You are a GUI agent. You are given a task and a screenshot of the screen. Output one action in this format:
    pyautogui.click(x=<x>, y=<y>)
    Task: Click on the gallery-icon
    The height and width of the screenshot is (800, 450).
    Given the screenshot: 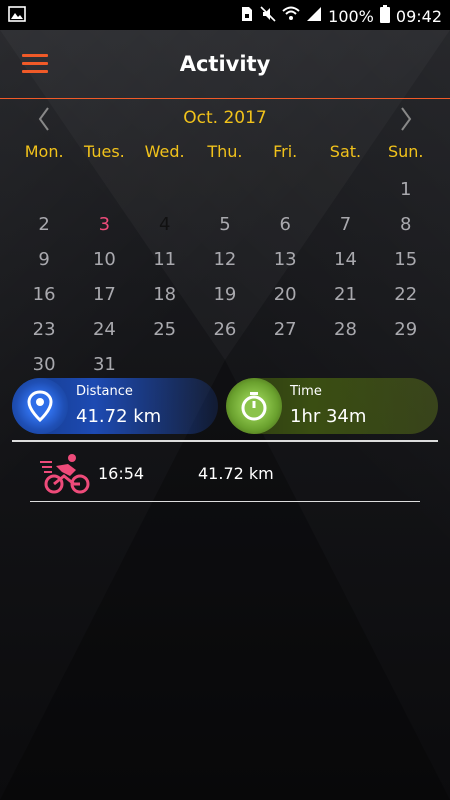 What is the action you would take?
    pyautogui.click(x=17, y=16)
    